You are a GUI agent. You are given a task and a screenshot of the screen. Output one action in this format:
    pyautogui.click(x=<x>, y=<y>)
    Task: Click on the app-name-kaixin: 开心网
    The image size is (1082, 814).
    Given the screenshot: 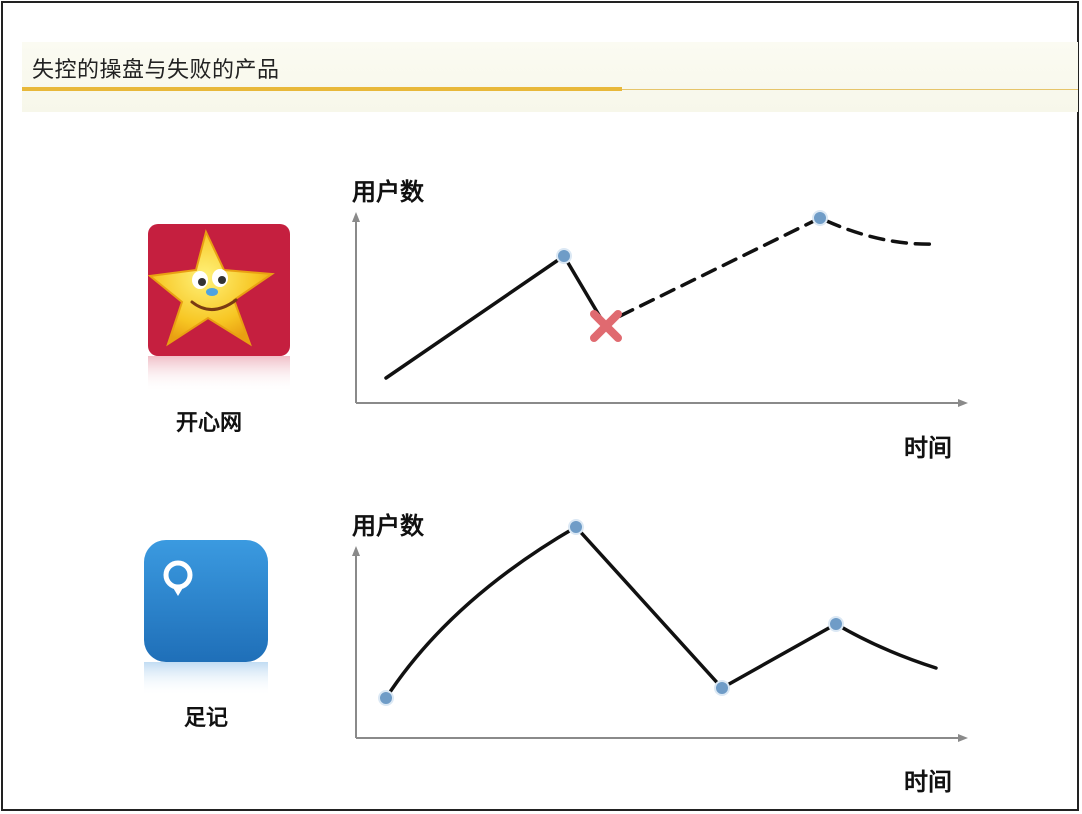 What is the action you would take?
    pyautogui.click(x=209, y=423)
    